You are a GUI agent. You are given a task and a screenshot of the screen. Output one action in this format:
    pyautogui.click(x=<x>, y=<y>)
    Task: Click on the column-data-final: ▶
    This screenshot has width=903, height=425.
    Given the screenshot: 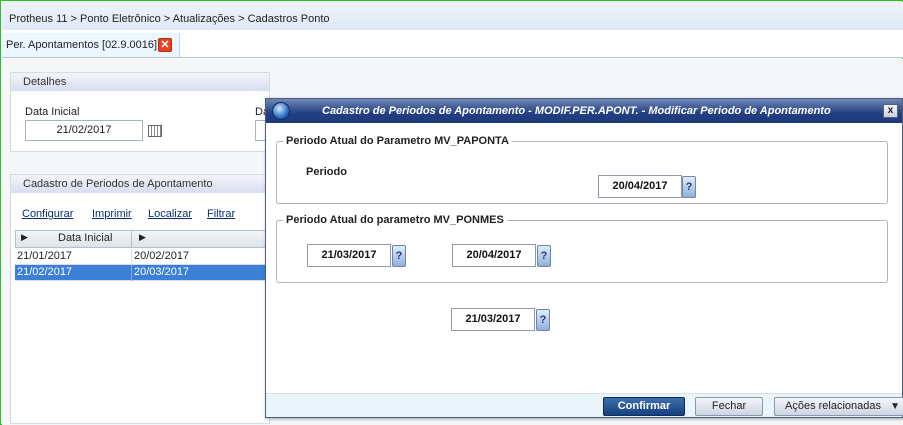 What is the action you would take?
    pyautogui.click(x=198, y=239)
    